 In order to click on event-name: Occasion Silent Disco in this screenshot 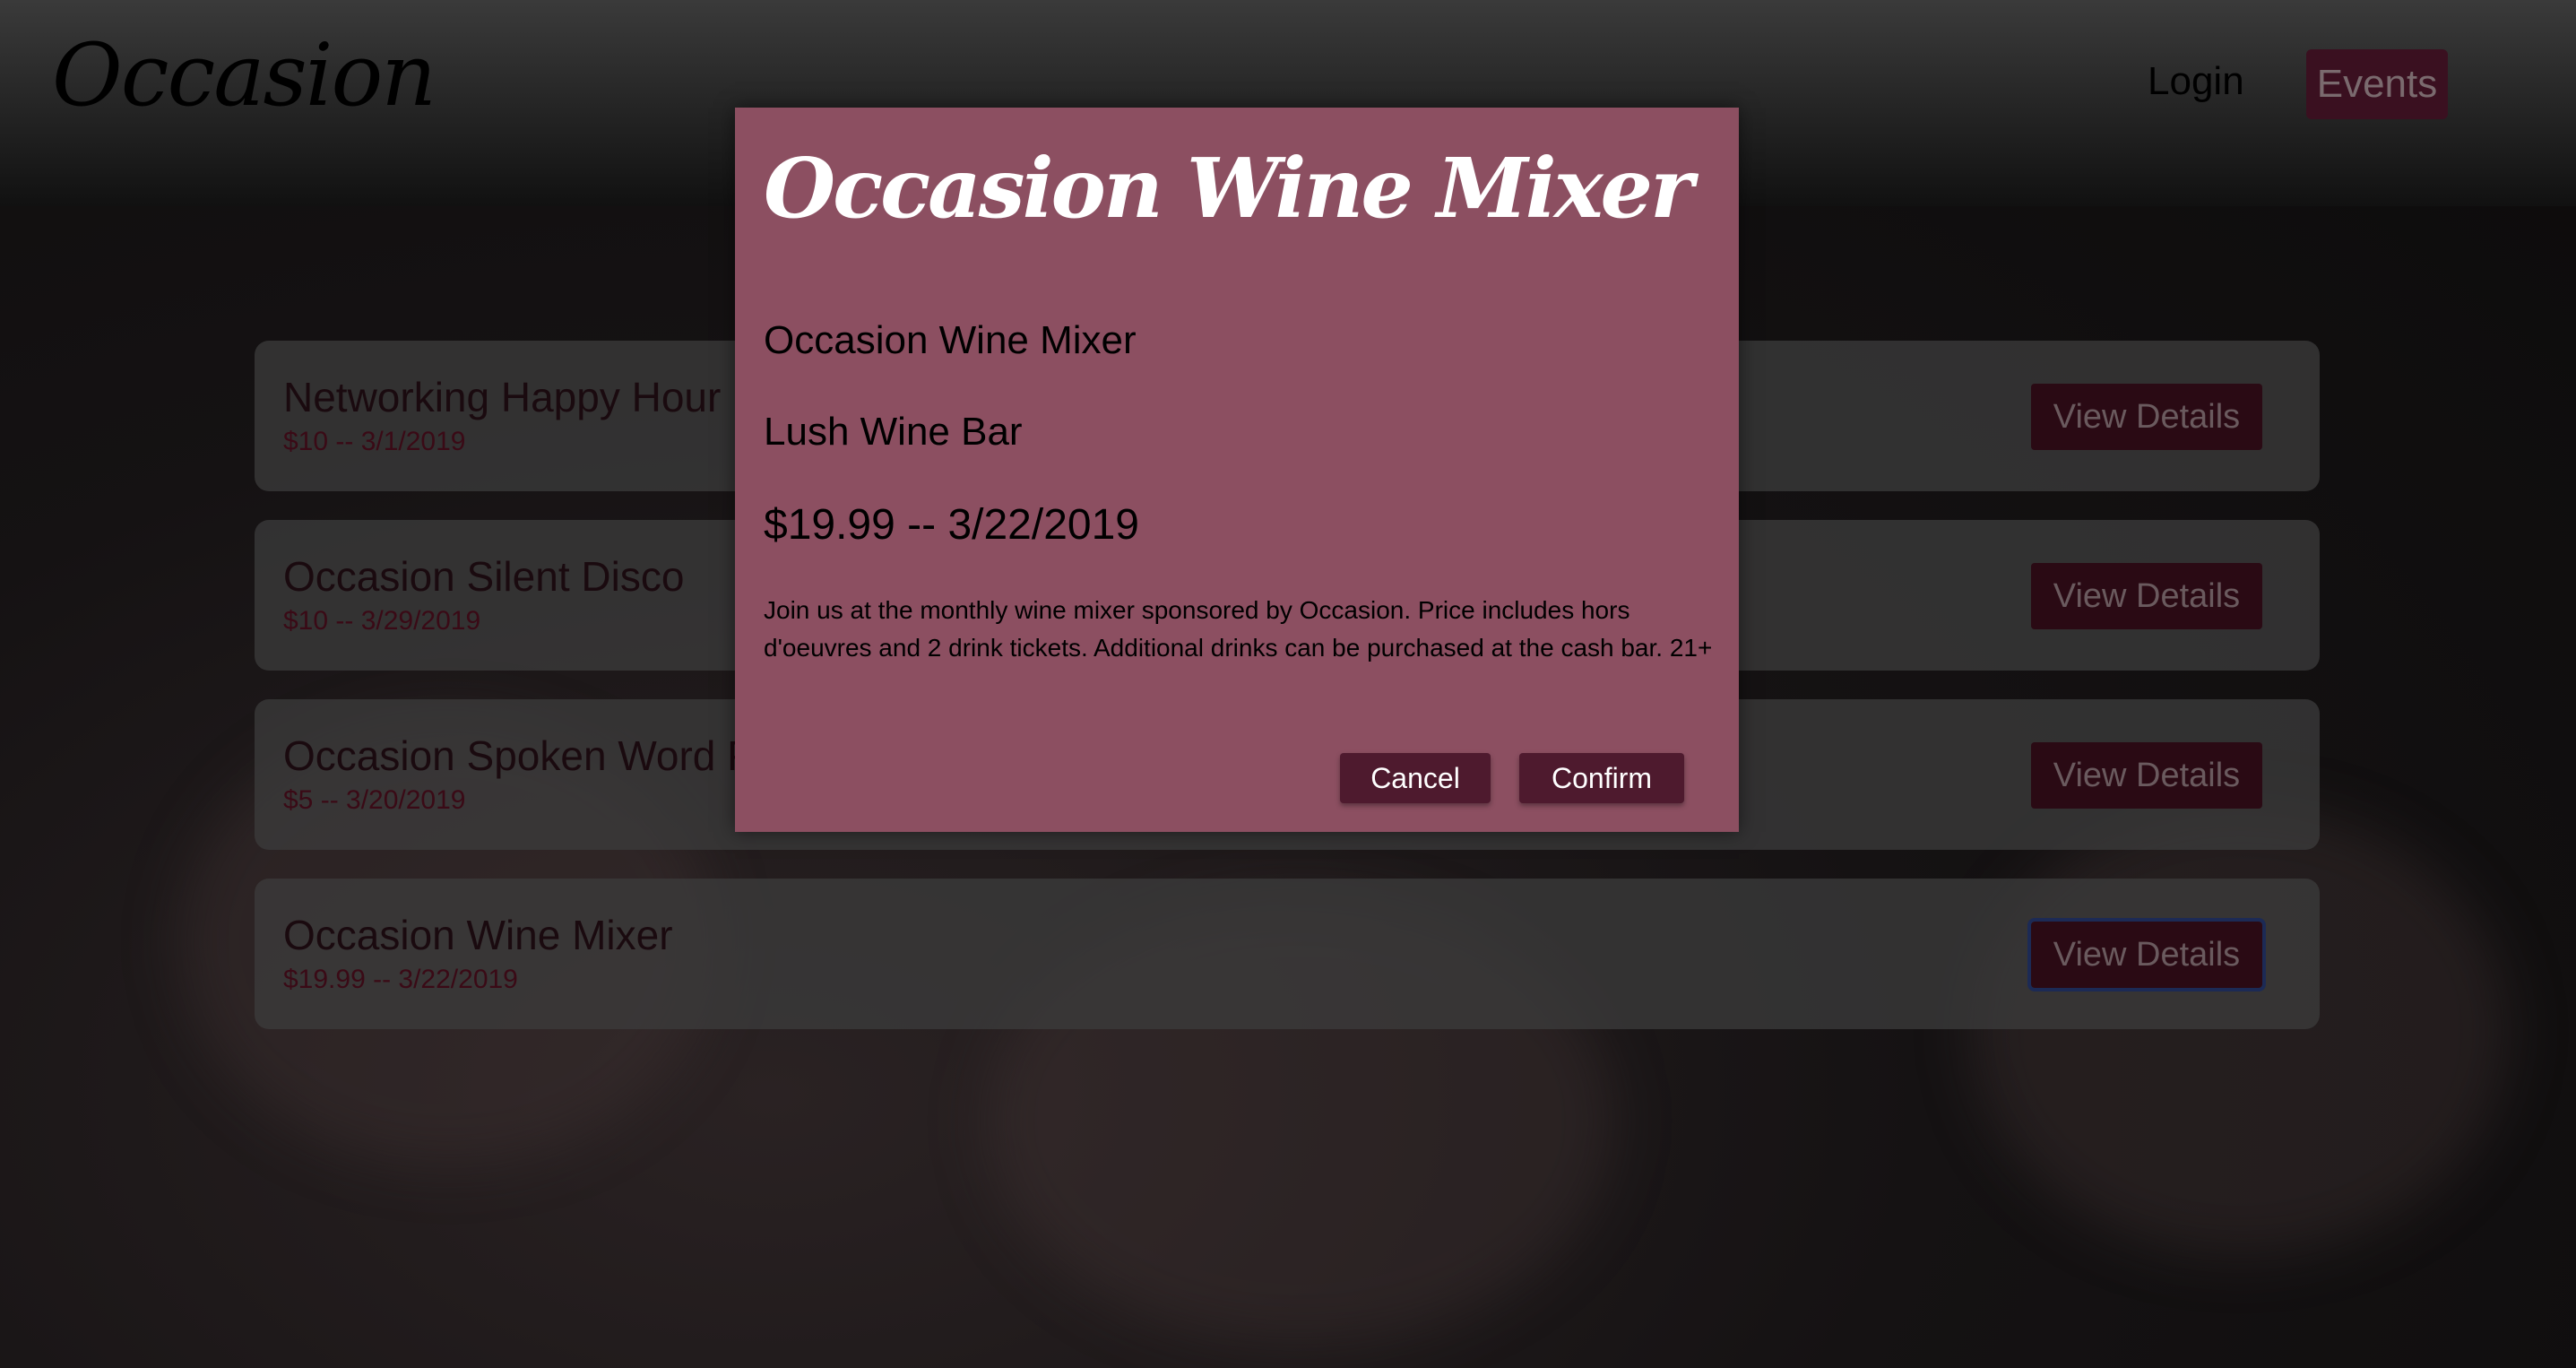, I will do `click(484, 576)`.